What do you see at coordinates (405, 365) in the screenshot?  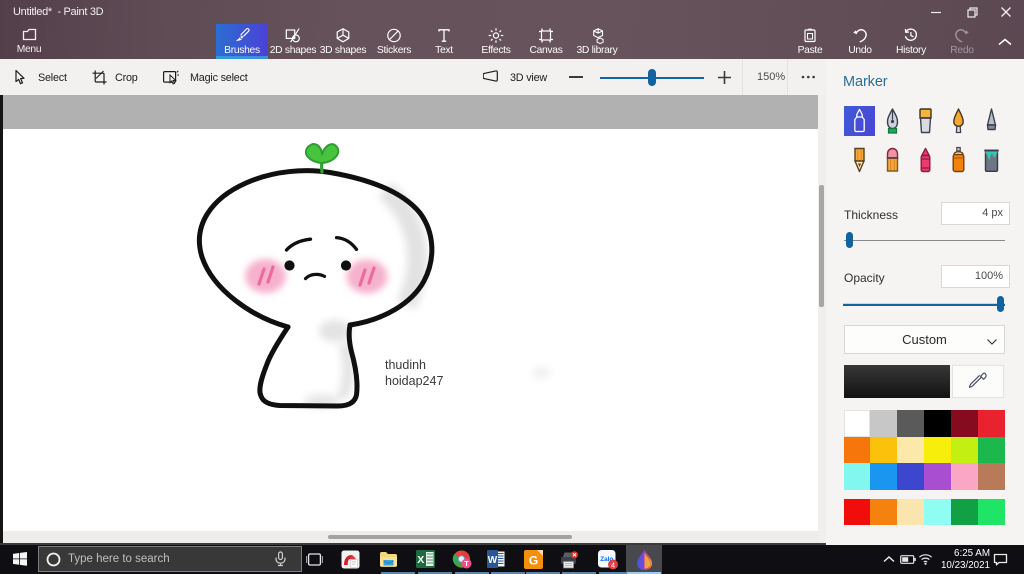 I see `svg-text: thudinh` at bounding box center [405, 365].